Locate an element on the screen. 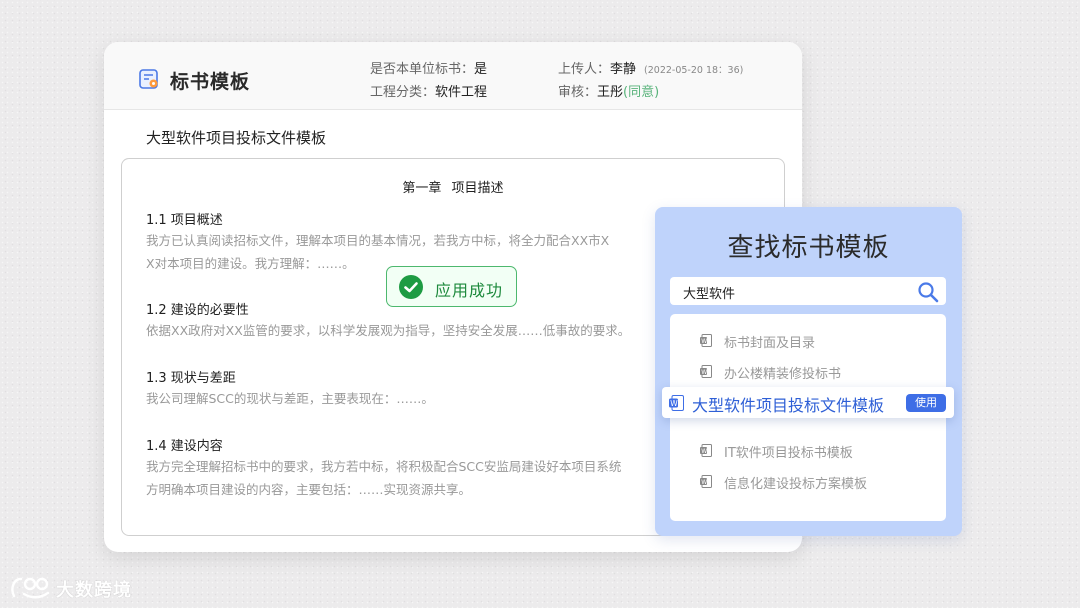  category-value: 软件工程 is located at coordinates (461, 92).